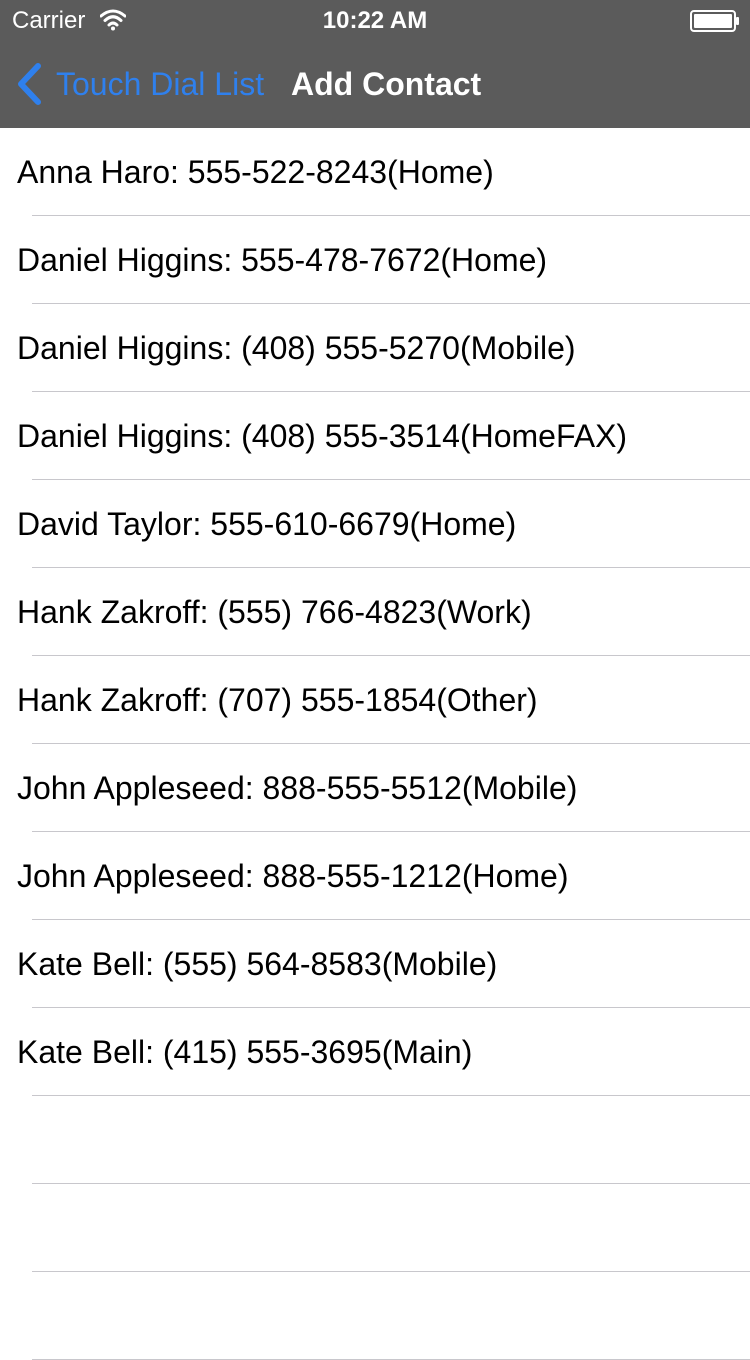 This screenshot has width=750, height=1360. I want to click on contact-row: Kate Bell: (415) 555-3695(Main), so click(375, 1052).